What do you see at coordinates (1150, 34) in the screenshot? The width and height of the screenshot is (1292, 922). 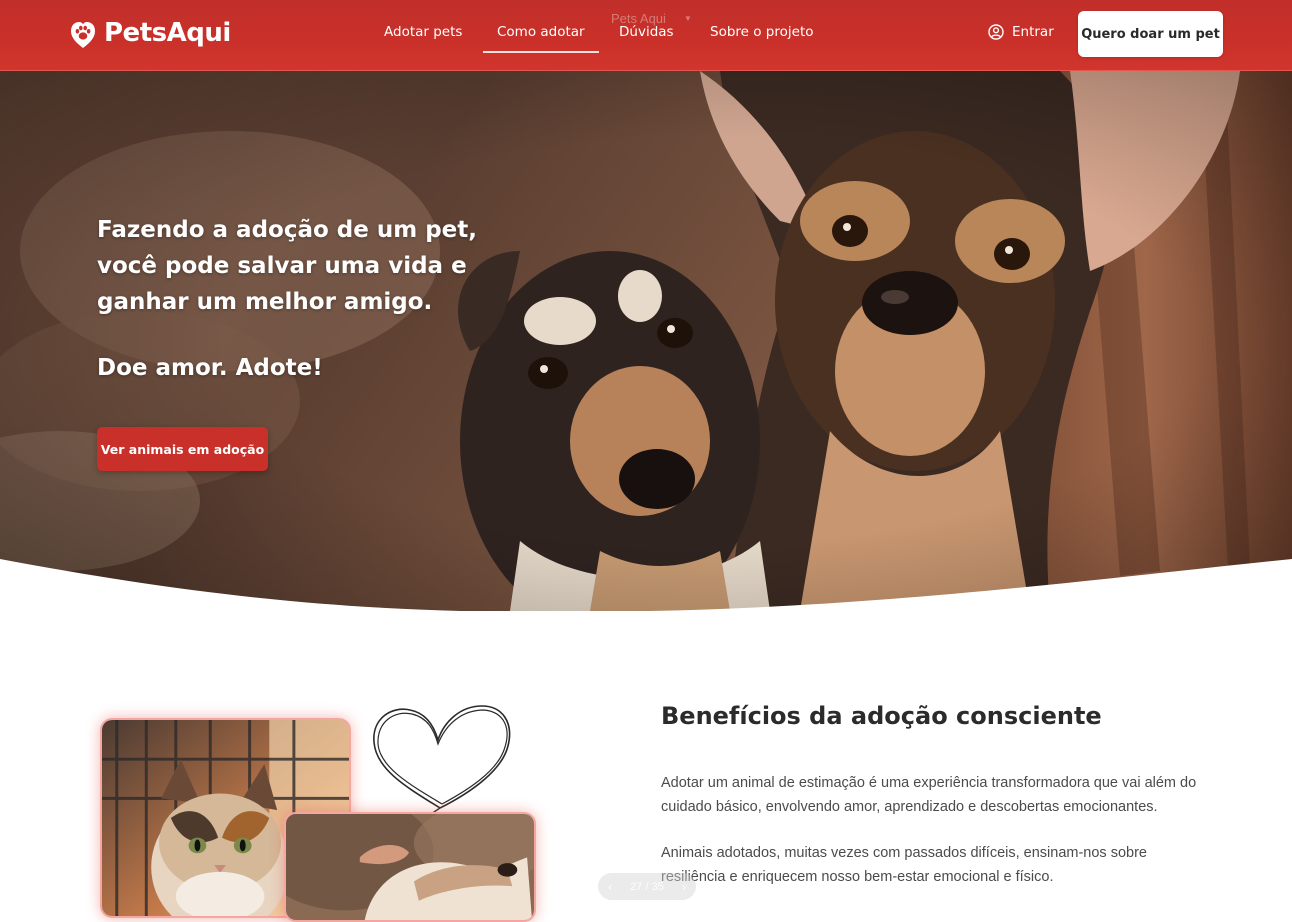 I see `donate-pet-button: Quero doar um pet` at bounding box center [1150, 34].